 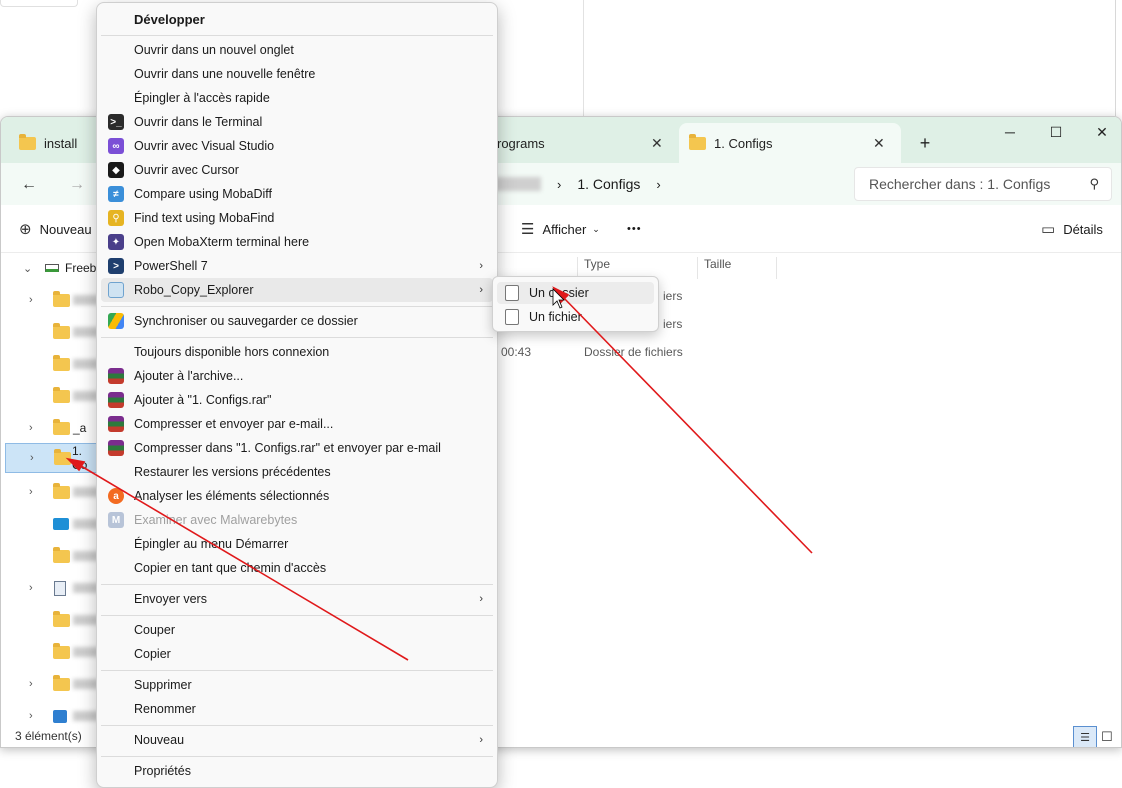 I want to click on view-button: ☰ Afficher ⌄, so click(x=560, y=229).